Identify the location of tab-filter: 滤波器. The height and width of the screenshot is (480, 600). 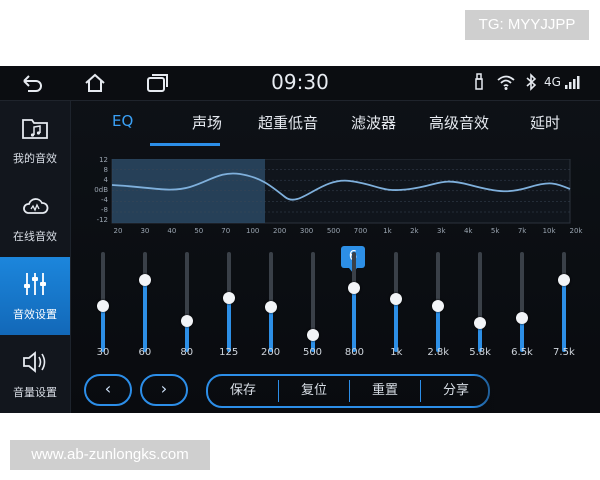
(373, 122).